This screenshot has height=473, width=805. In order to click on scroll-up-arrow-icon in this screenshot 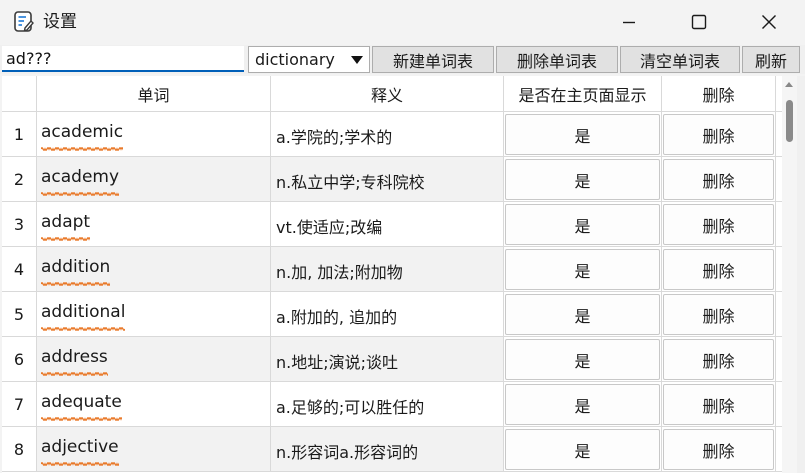, I will do `click(789, 84)`.